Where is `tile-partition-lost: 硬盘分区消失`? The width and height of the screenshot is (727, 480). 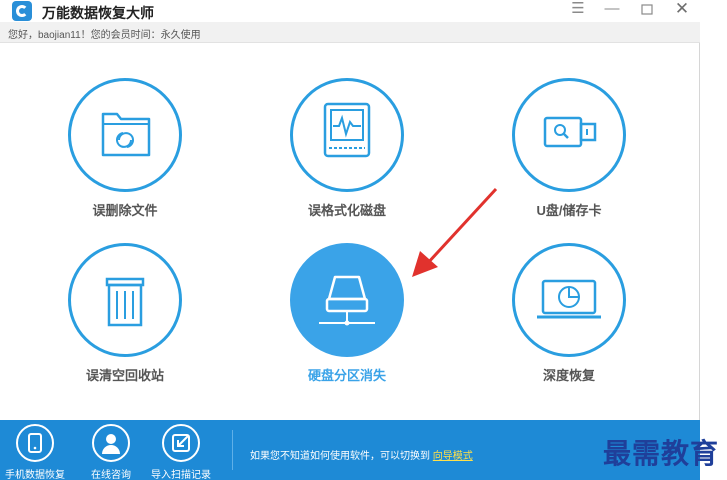
tile-partition-lost: 硬盘分区消失 is located at coordinates (347, 318).